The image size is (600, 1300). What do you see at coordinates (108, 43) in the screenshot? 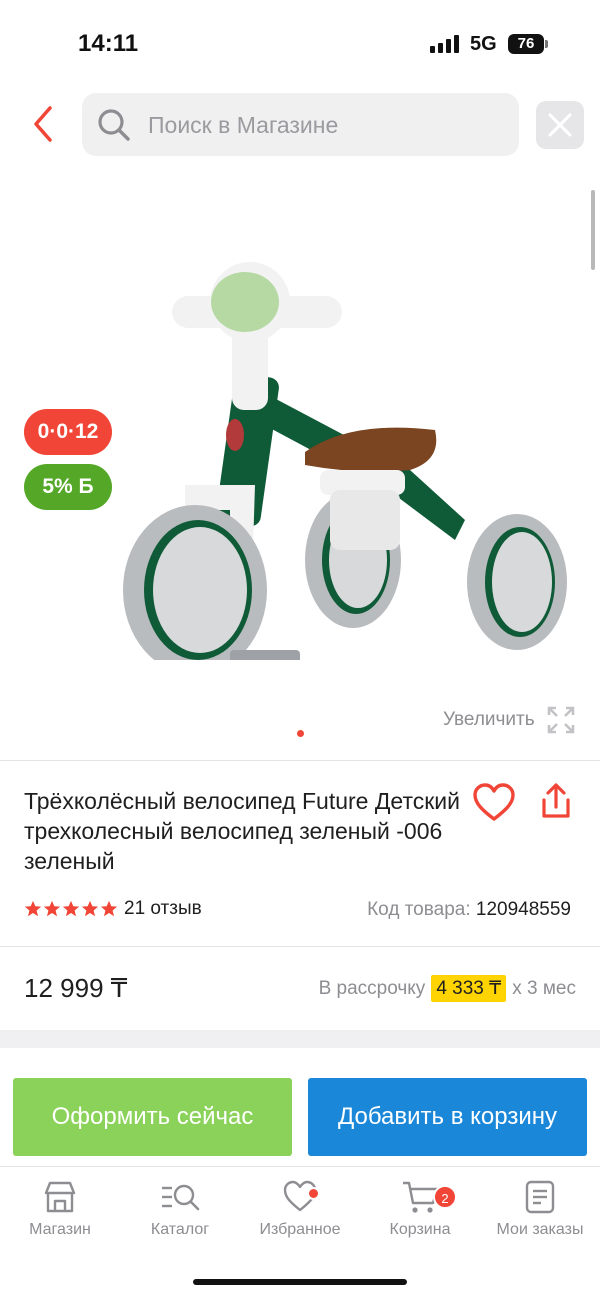
I see `status-time: 14:11` at bounding box center [108, 43].